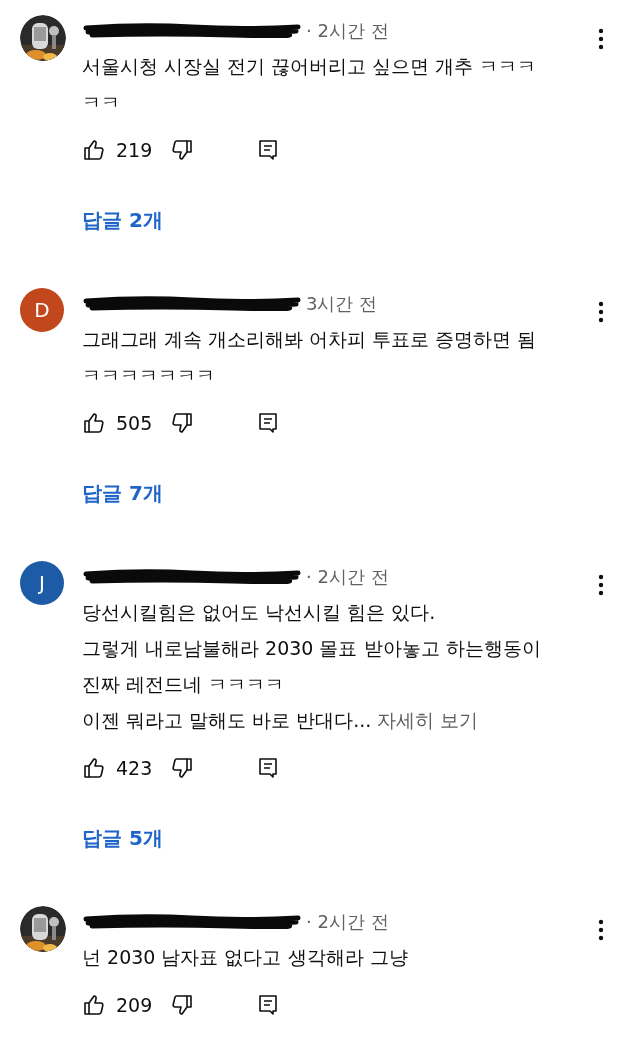  I want to click on avatar: J, so click(42, 583).